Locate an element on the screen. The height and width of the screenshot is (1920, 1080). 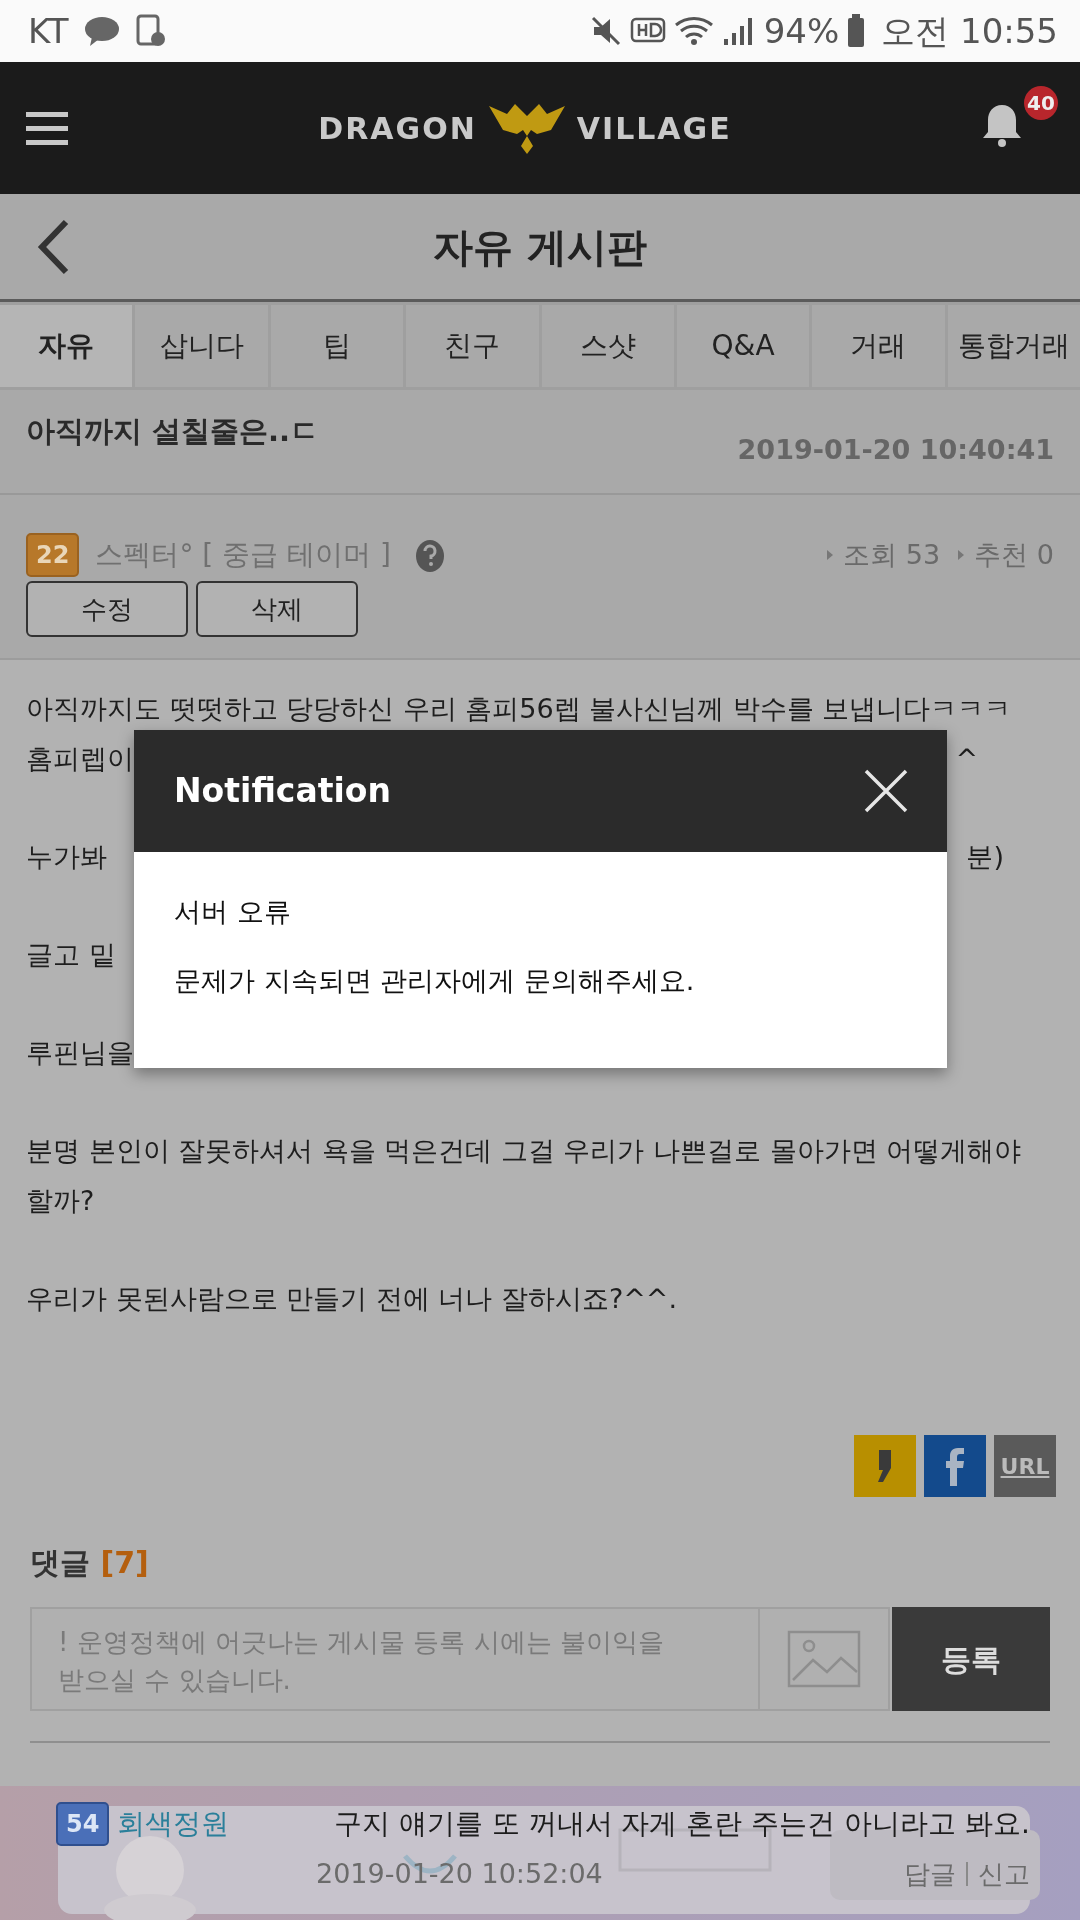
comment-date: 2019-01-20 10:52:04 is located at coordinates (459, 1874).